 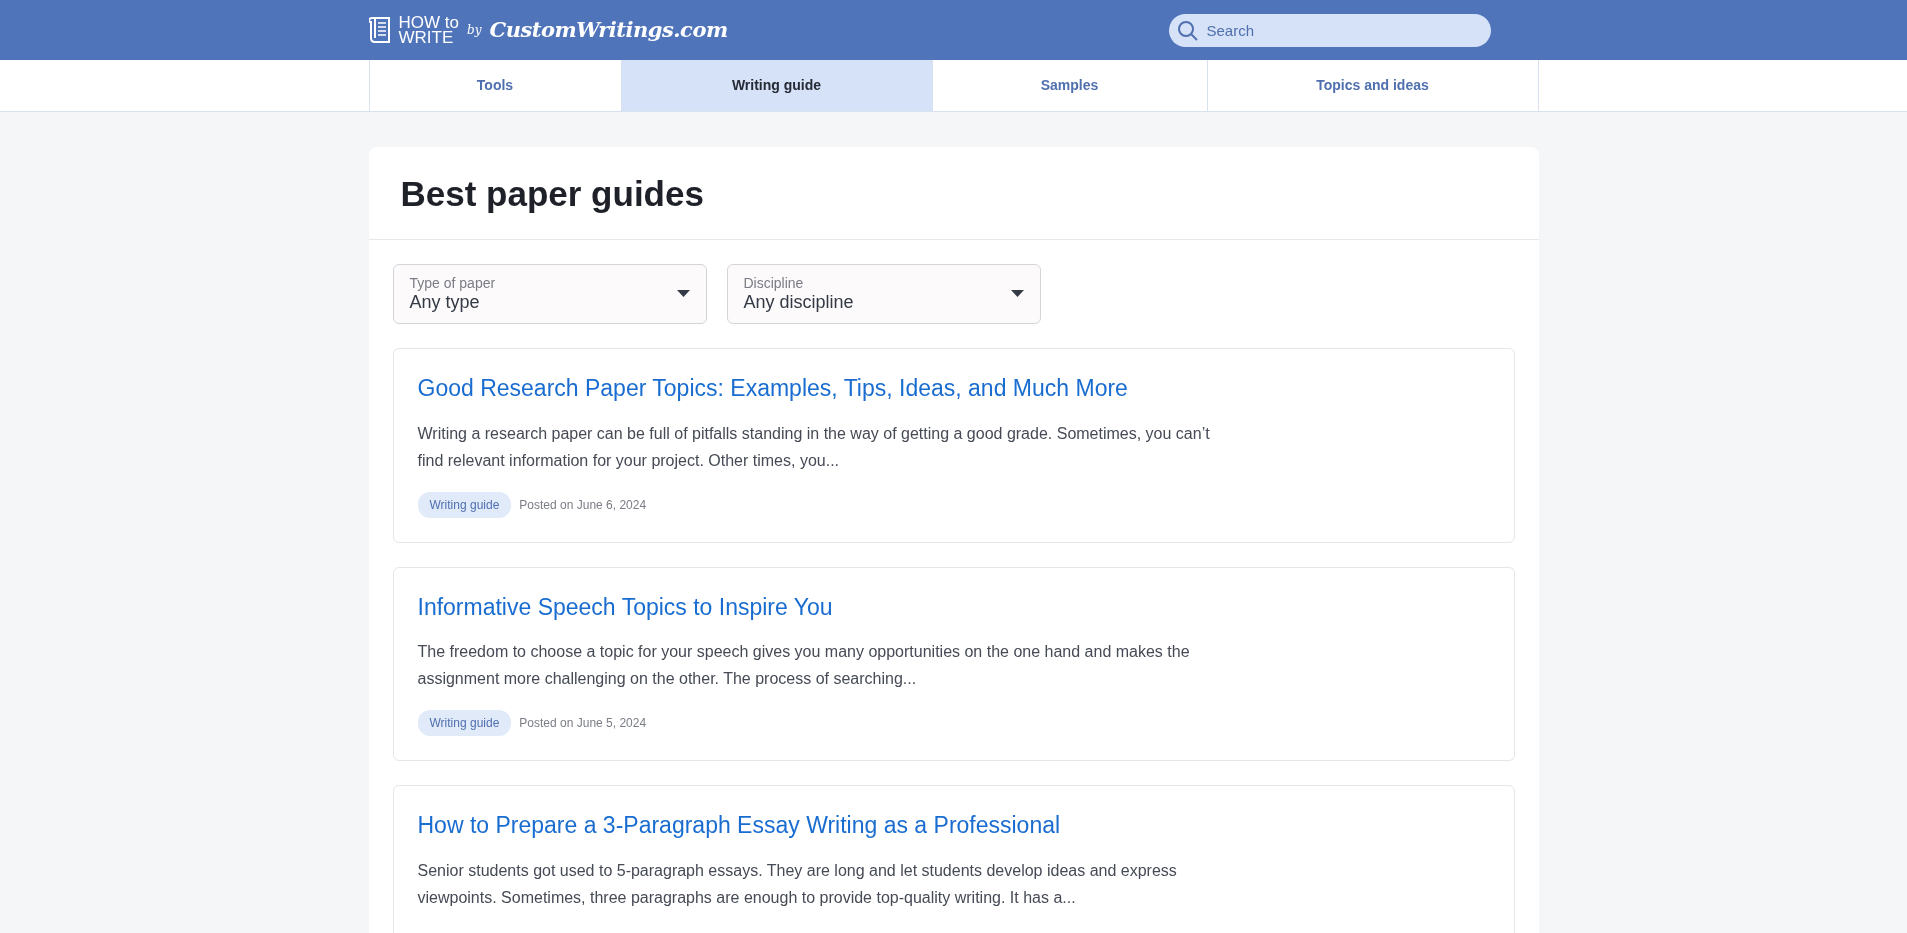 What do you see at coordinates (798, 302) in the screenshot?
I see `dropdown-value: Any discipline` at bounding box center [798, 302].